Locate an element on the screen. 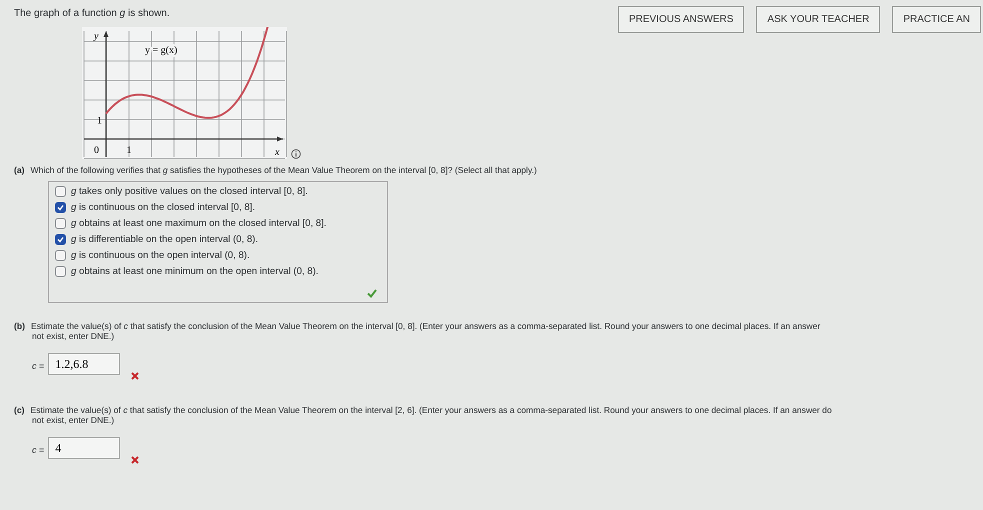  toolbar-button: PRACTICE AN is located at coordinates (936, 19).